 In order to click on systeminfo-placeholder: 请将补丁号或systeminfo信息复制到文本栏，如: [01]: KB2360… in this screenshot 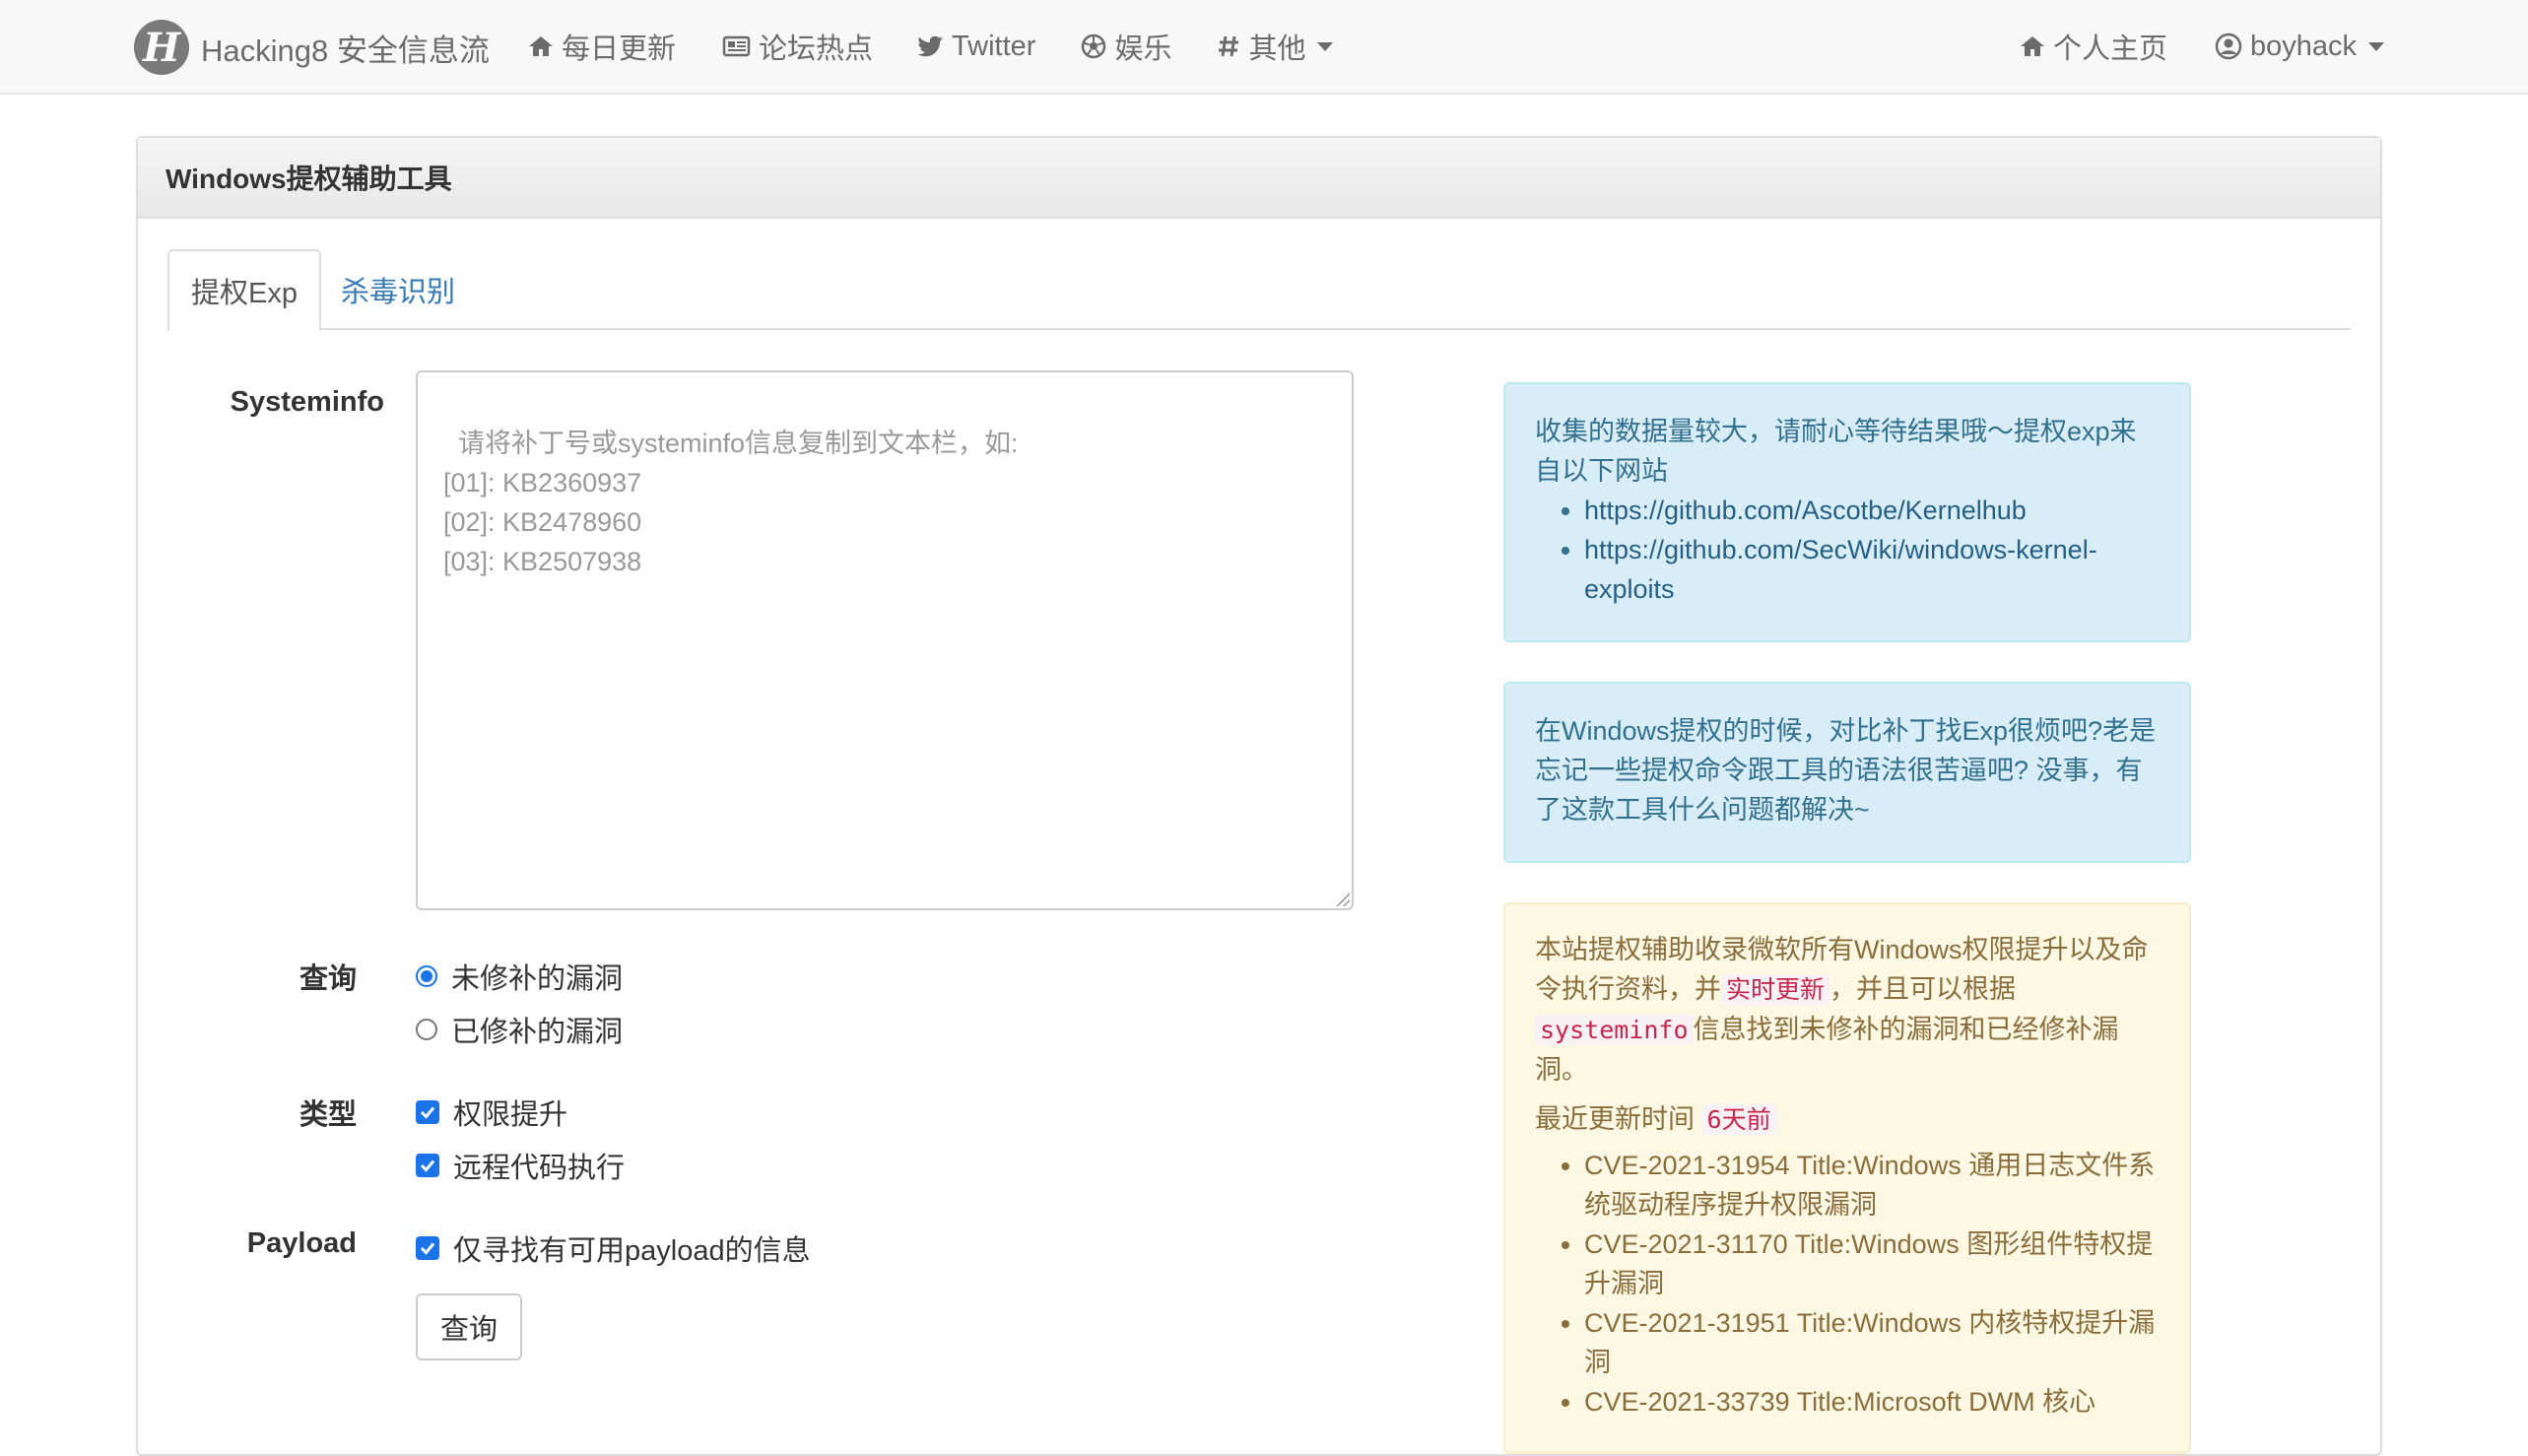, I will do `click(731, 502)`.